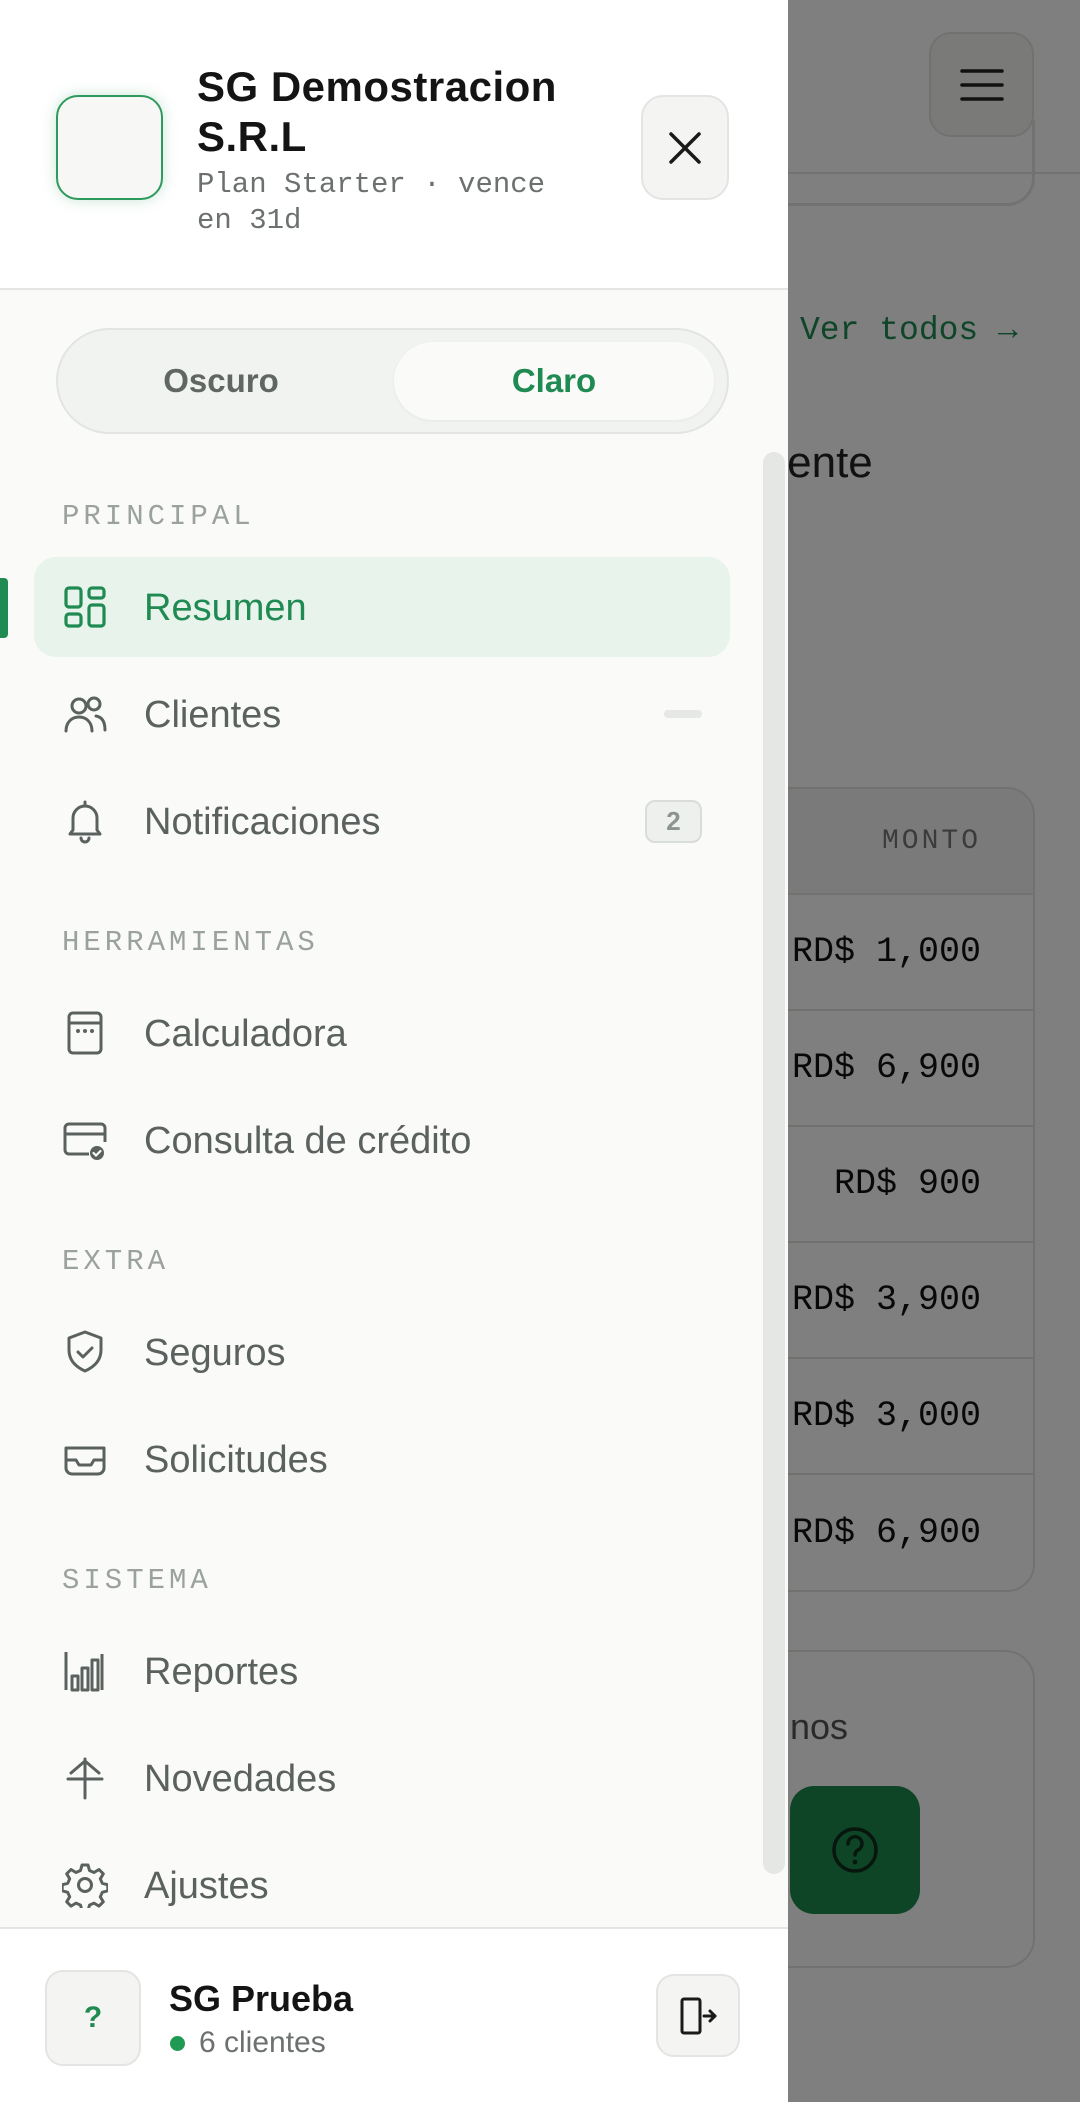 This screenshot has height=2102, width=1080. I want to click on nav-item-seguros: Seguros, so click(382, 1352).